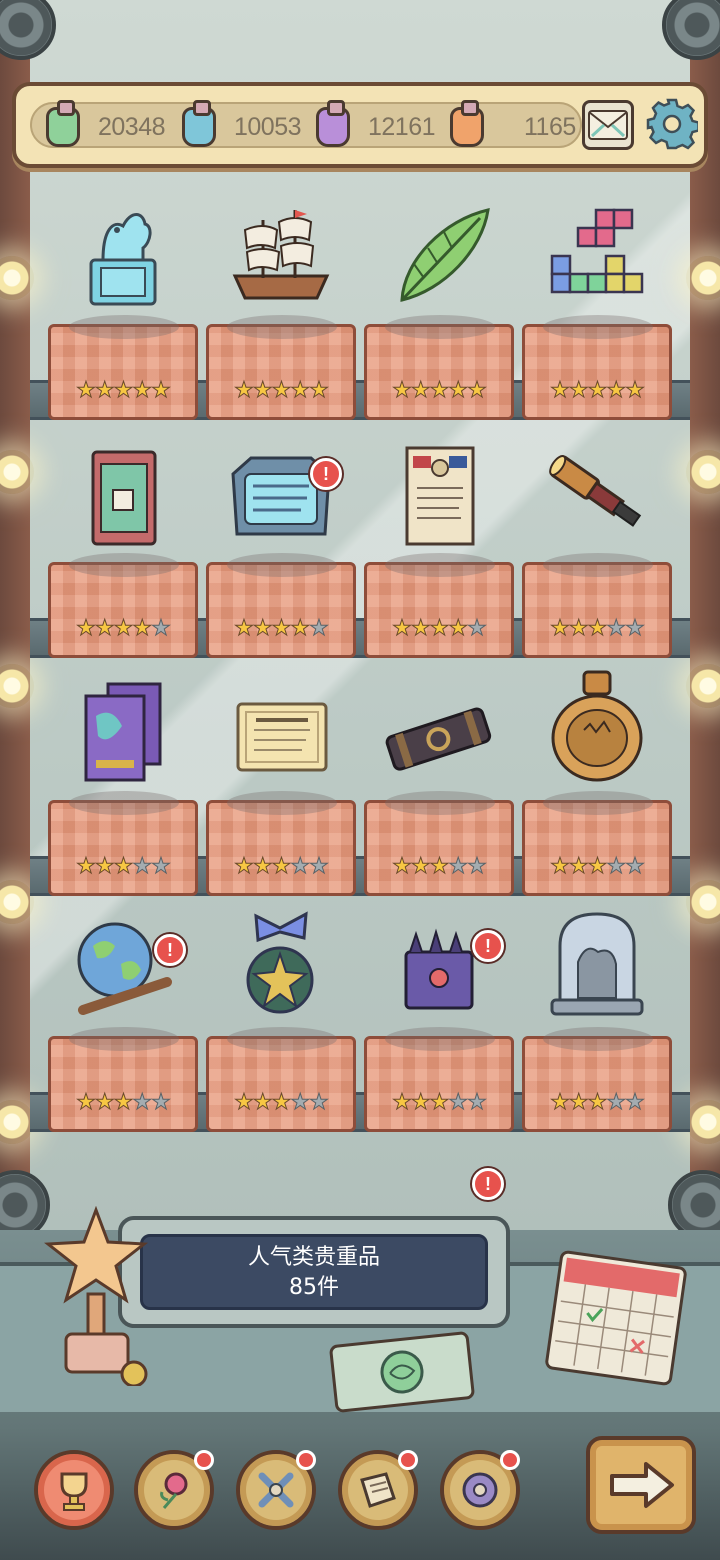 The image size is (720, 1560). Describe the element at coordinates (597, 300) in the screenshot. I see `collection-item-block-puzzle: ★★★★★` at that location.